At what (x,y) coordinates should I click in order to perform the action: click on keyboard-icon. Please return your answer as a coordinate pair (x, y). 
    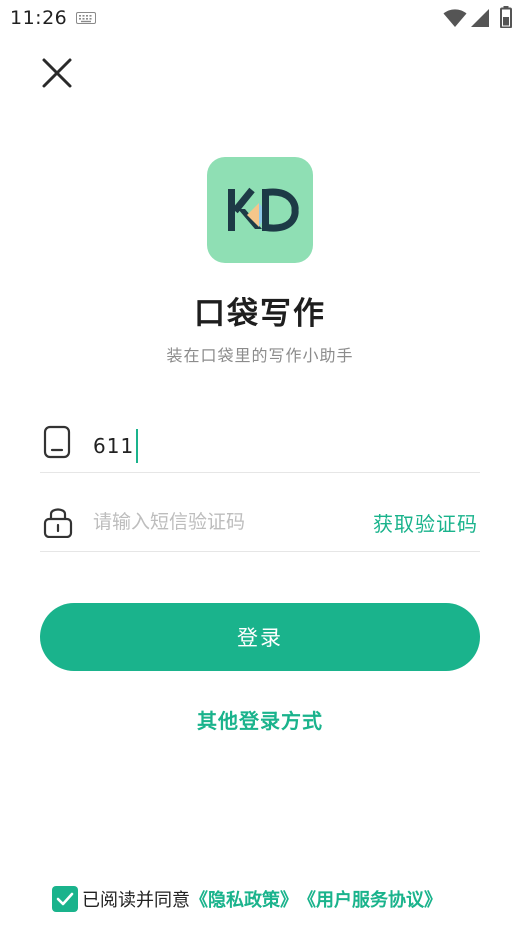
    Looking at the image, I should click on (86, 18).